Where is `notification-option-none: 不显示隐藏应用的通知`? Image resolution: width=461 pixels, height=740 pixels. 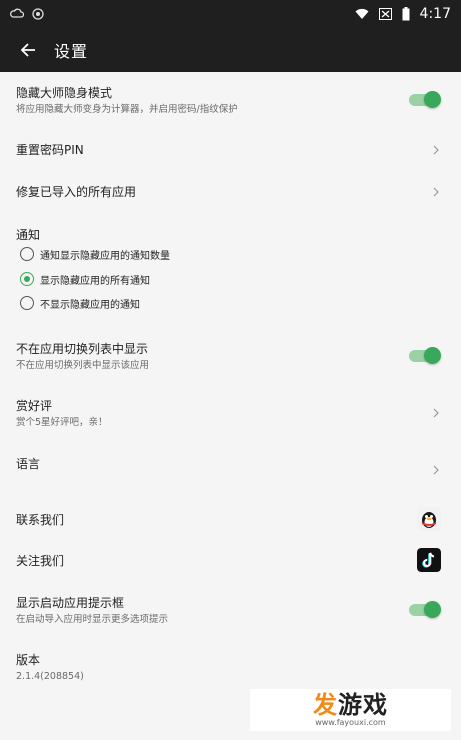 notification-option-none: 不显示隐藏应用的通知 is located at coordinates (80, 303).